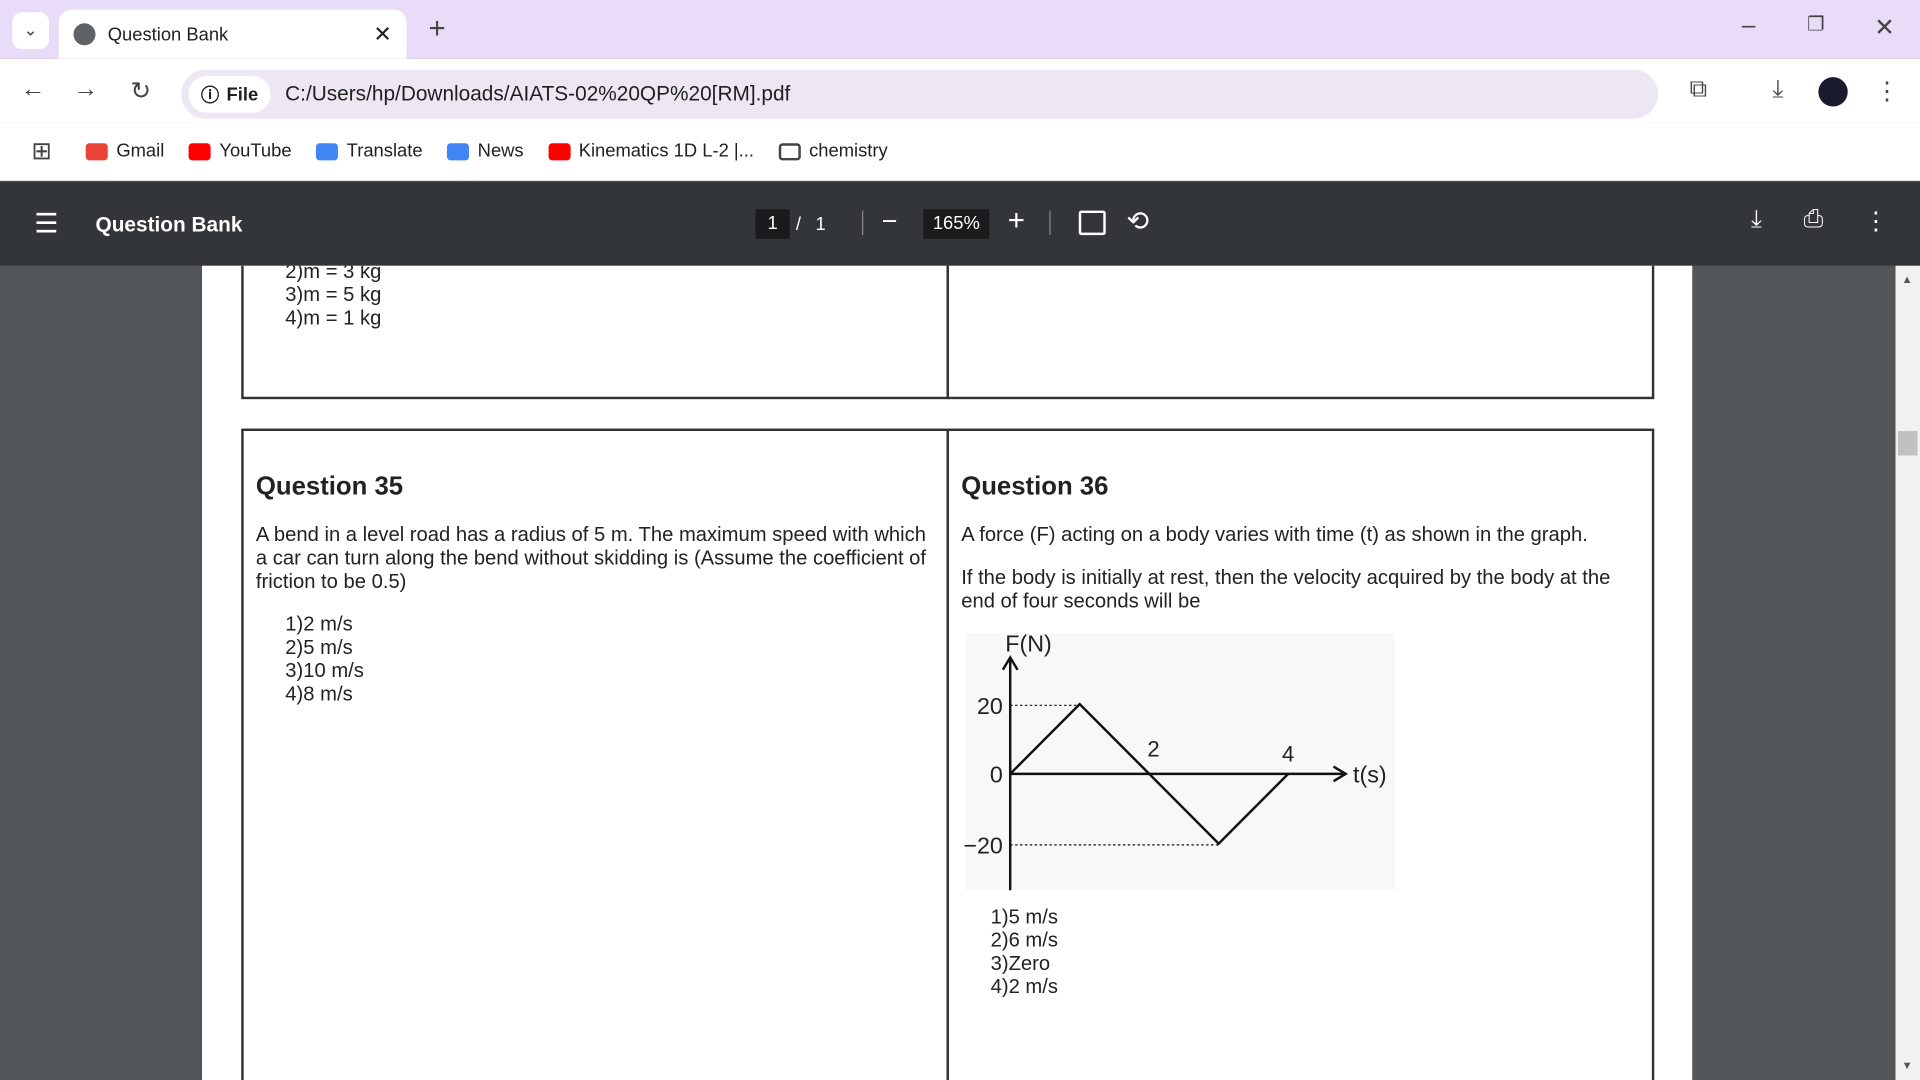 Image resolution: width=1920 pixels, height=1080 pixels. I want to click on graph-background, so click(1180, 762).